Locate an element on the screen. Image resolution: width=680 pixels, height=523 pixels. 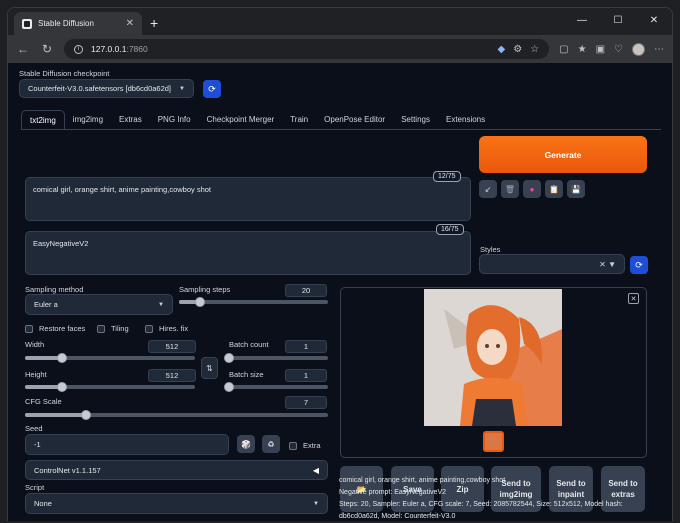
controlnet-label: ControlNet v1.1.157 is located at coordinates (67, 470).